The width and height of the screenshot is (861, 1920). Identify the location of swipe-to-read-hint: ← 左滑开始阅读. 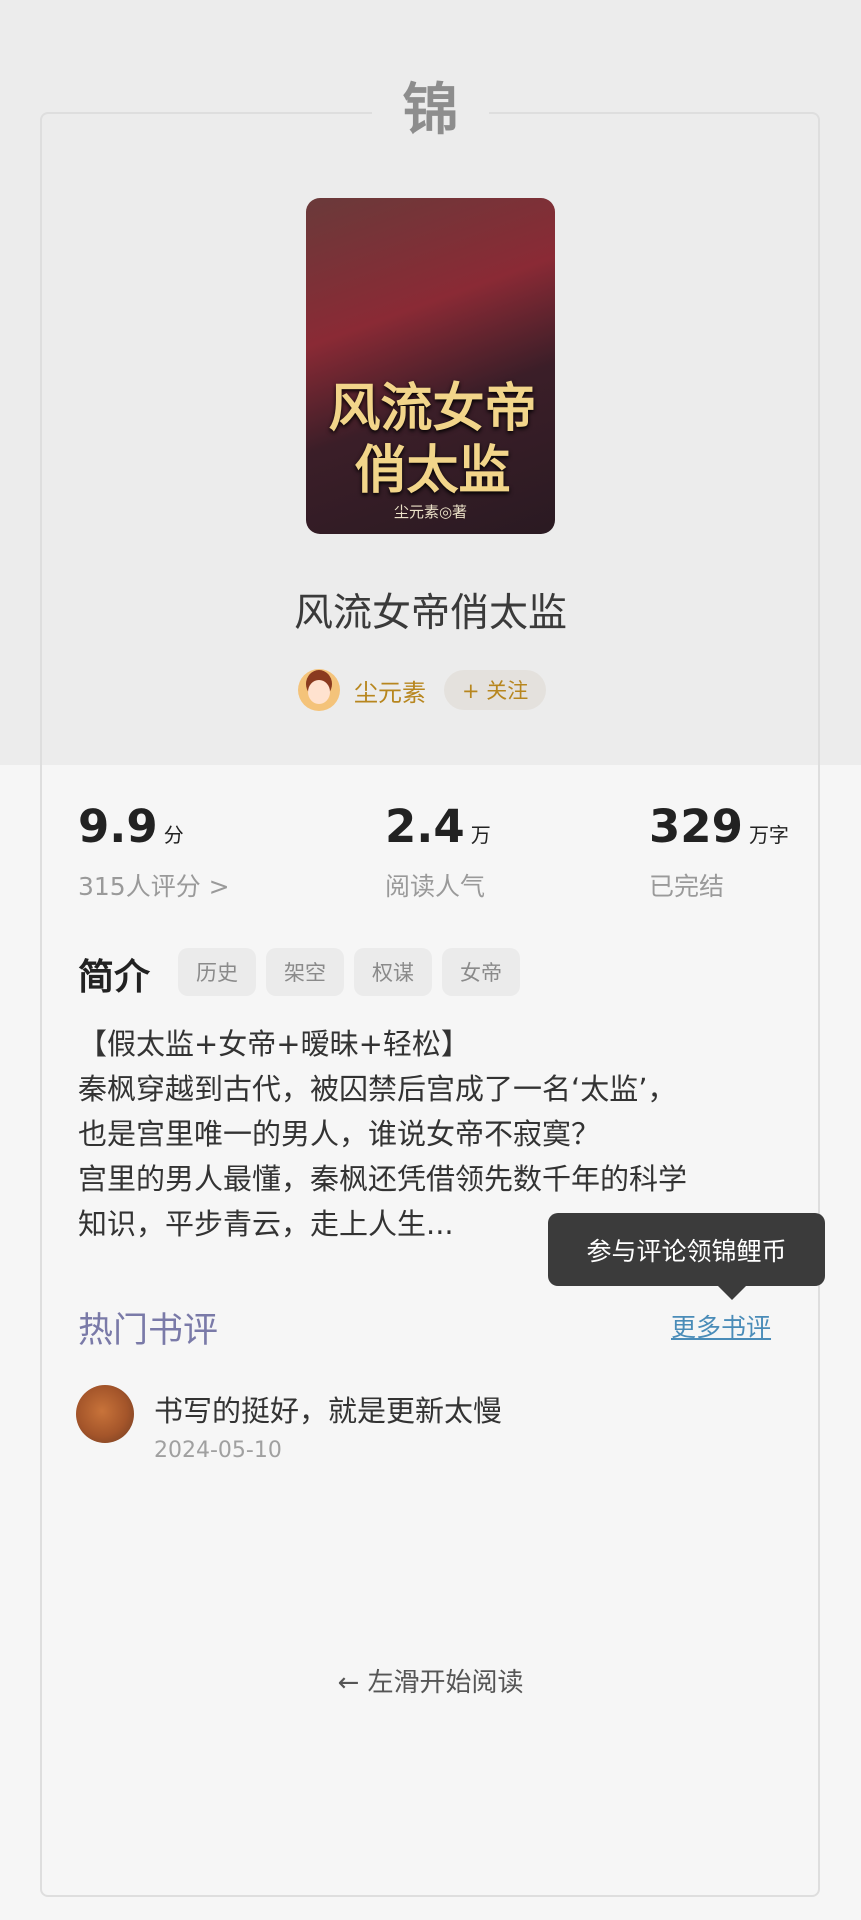
(430, 1683).